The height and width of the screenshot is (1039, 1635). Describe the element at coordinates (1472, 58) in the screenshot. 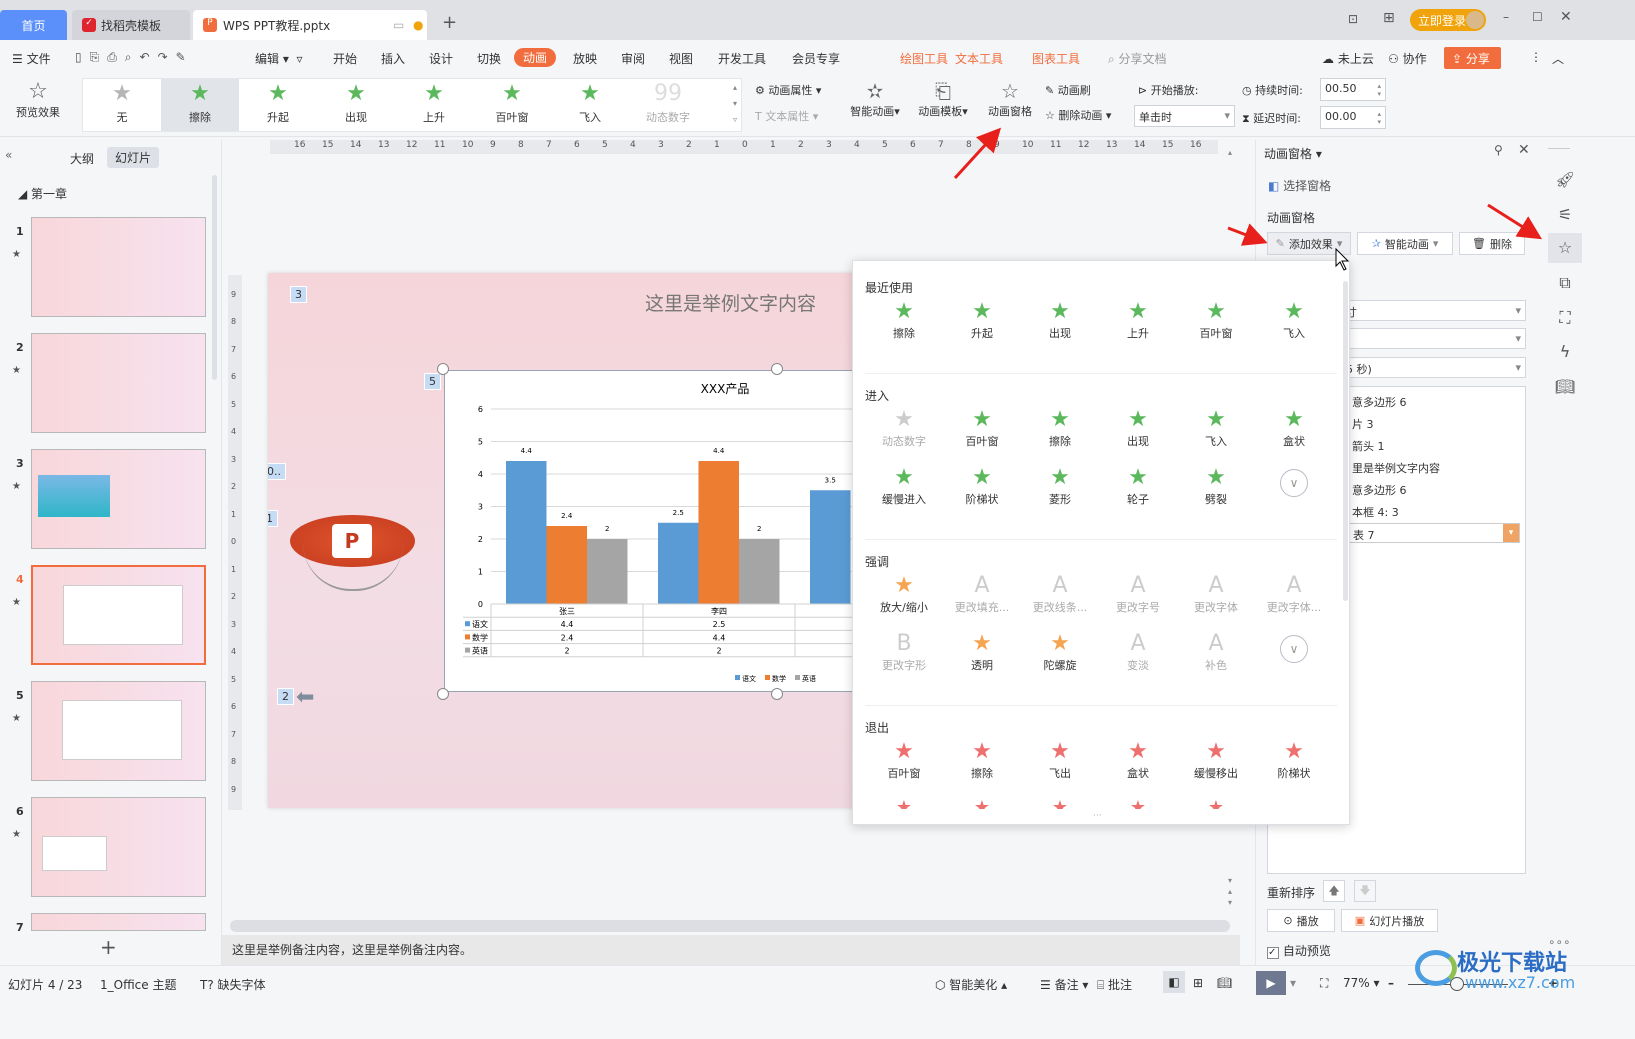

I see `share-button: ⇪ 分享` at that location.